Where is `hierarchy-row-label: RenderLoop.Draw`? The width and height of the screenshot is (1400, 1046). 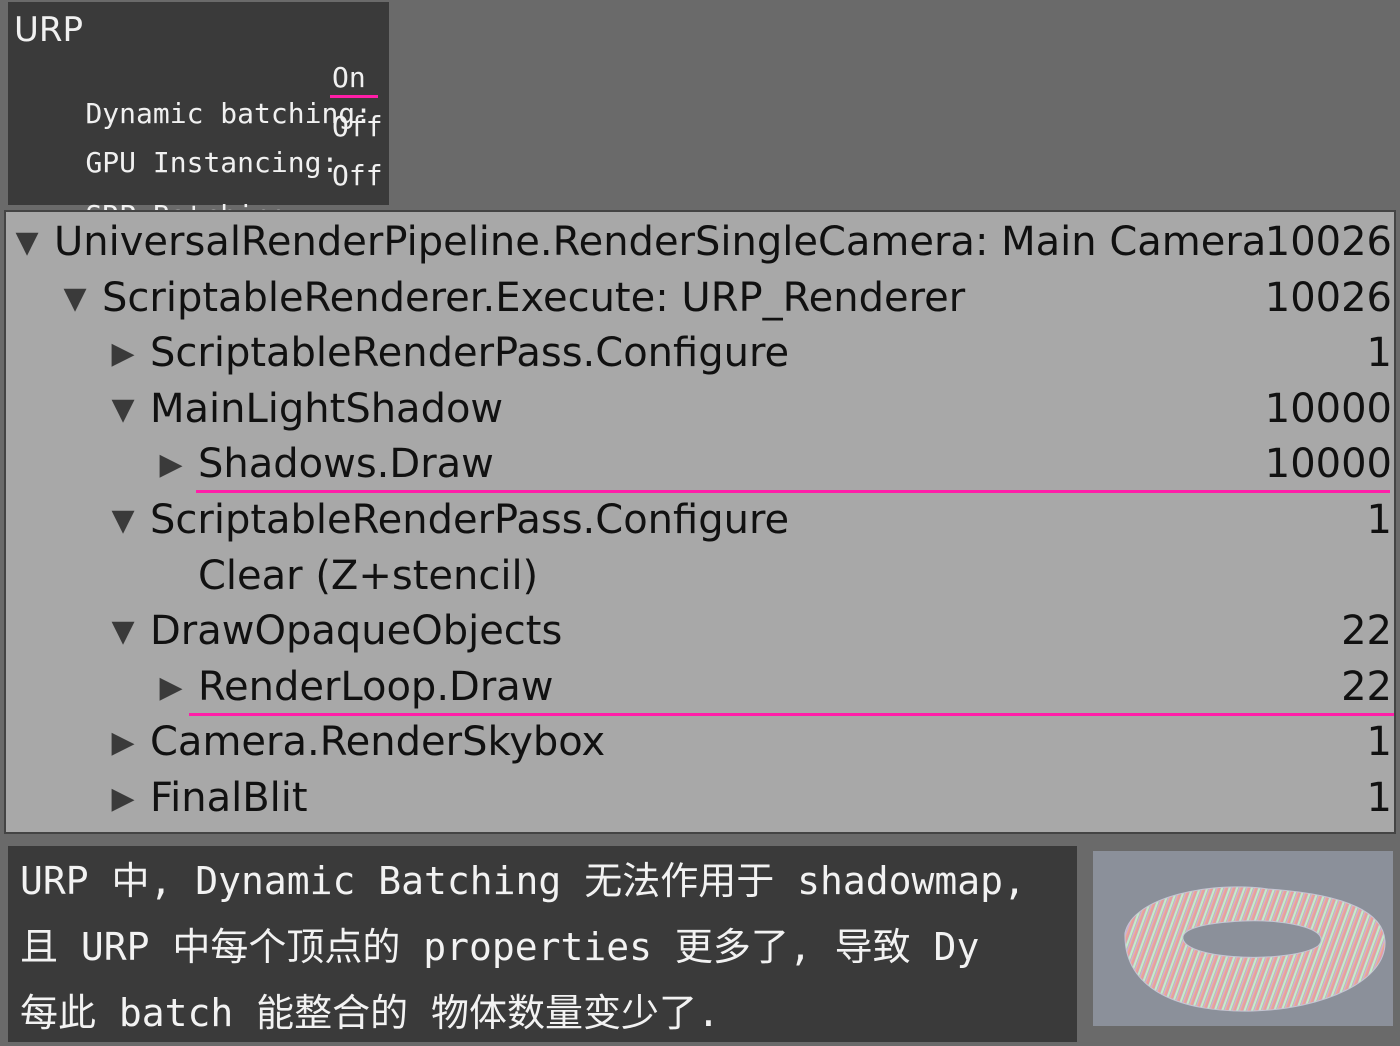
hierarchy-row-label: RenderLoop.Draw is located at coordinates (376, 686).